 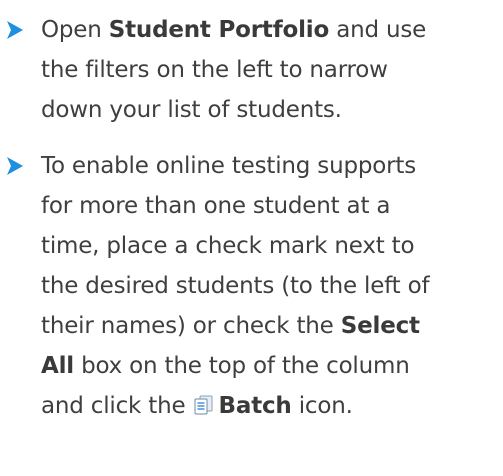 I want to click on instruction-line: To enable online testing supports, so click(x=229, y=166).